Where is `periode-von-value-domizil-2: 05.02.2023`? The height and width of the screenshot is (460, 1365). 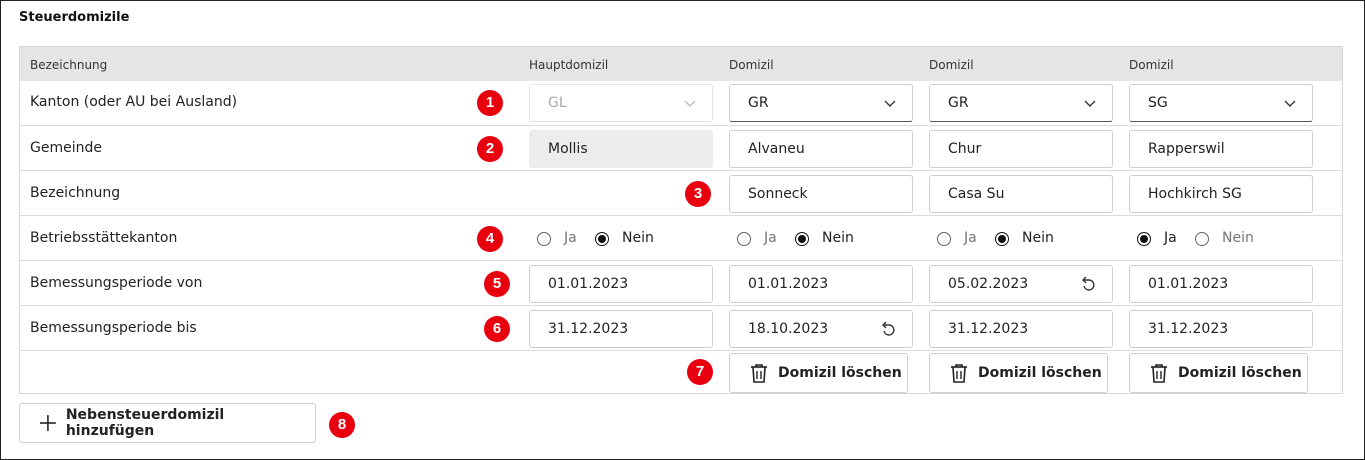 periode-von-value-domizil-2: 05.02.2023 is located at coordinates (988, 284).